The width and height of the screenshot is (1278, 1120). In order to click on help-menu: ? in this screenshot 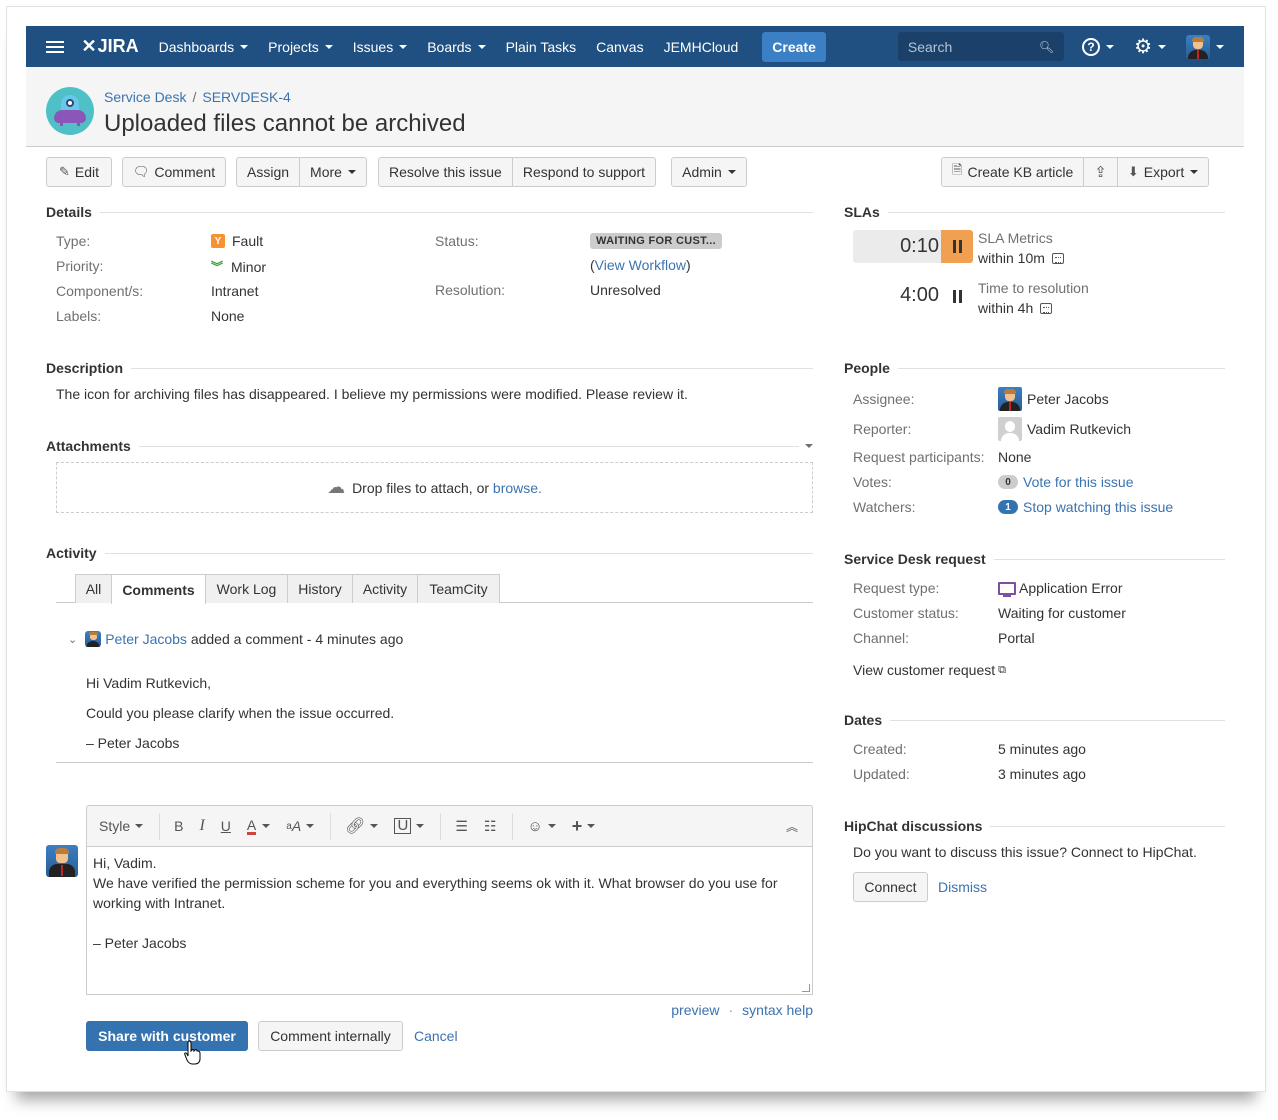, I will do `click(1098, 46)`.